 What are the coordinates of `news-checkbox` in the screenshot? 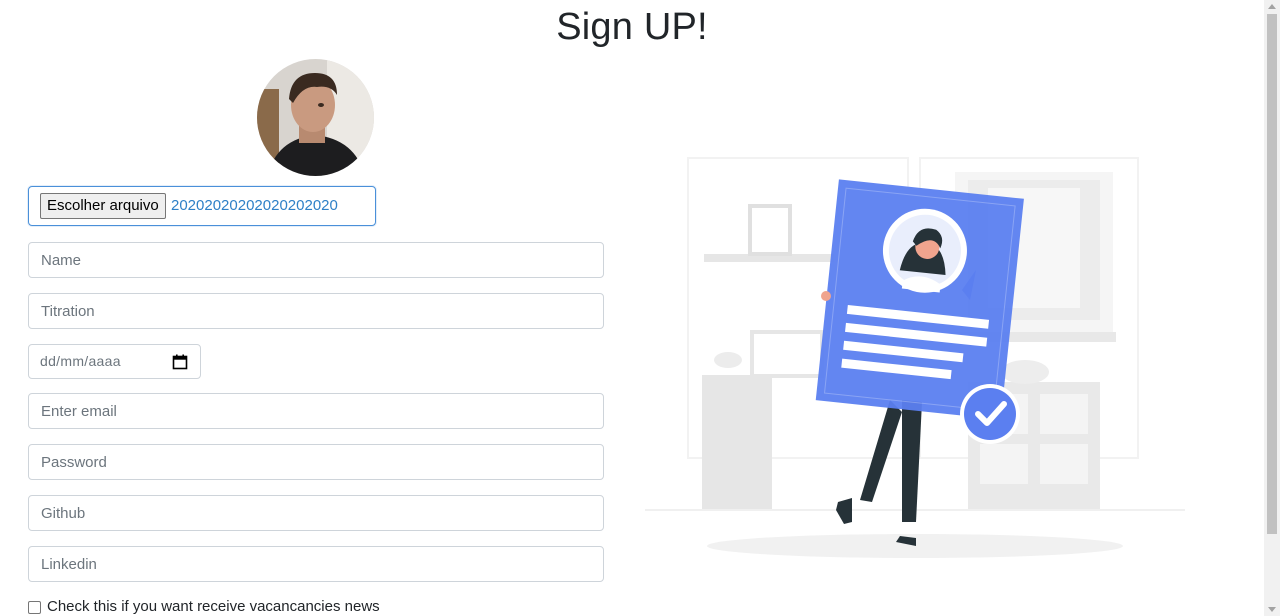 It's located at (34, 607).